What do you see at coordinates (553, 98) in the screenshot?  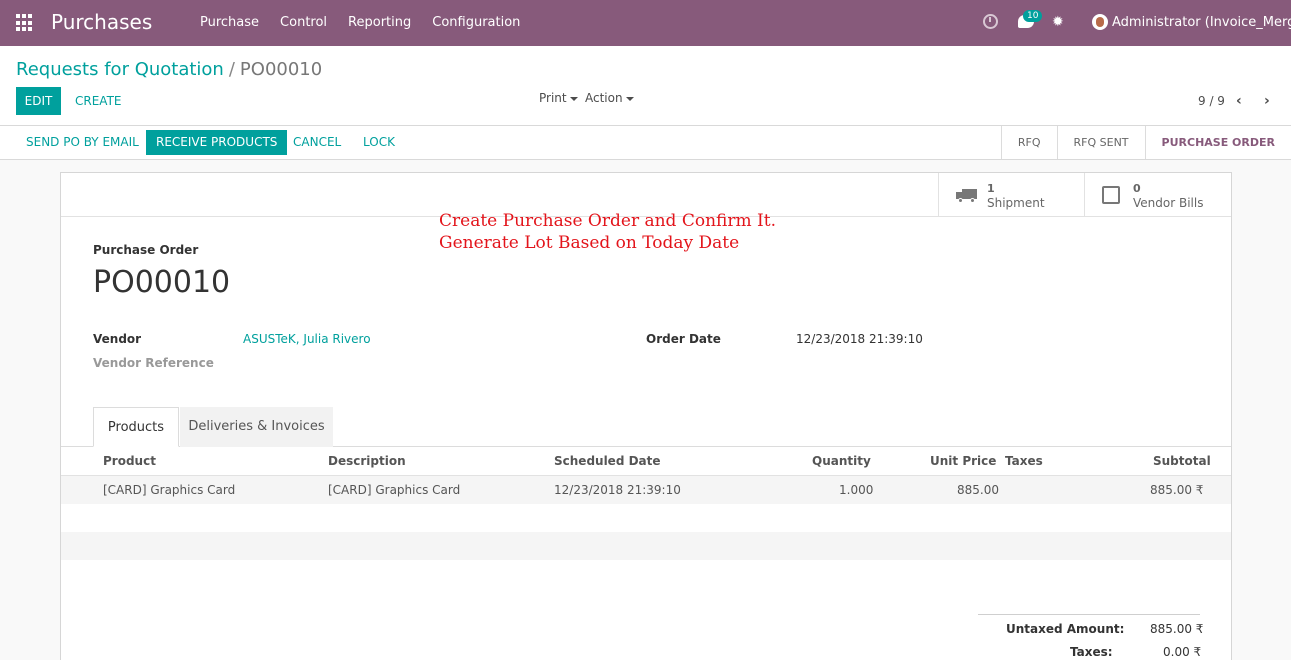 I see `print-label: Print` at bounding box center [553, 98].